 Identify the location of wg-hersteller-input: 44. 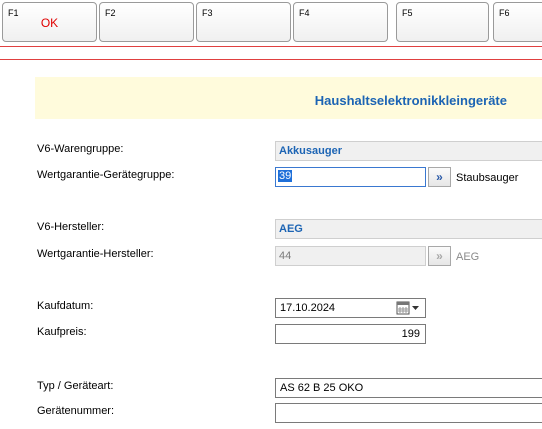
(350, 256).